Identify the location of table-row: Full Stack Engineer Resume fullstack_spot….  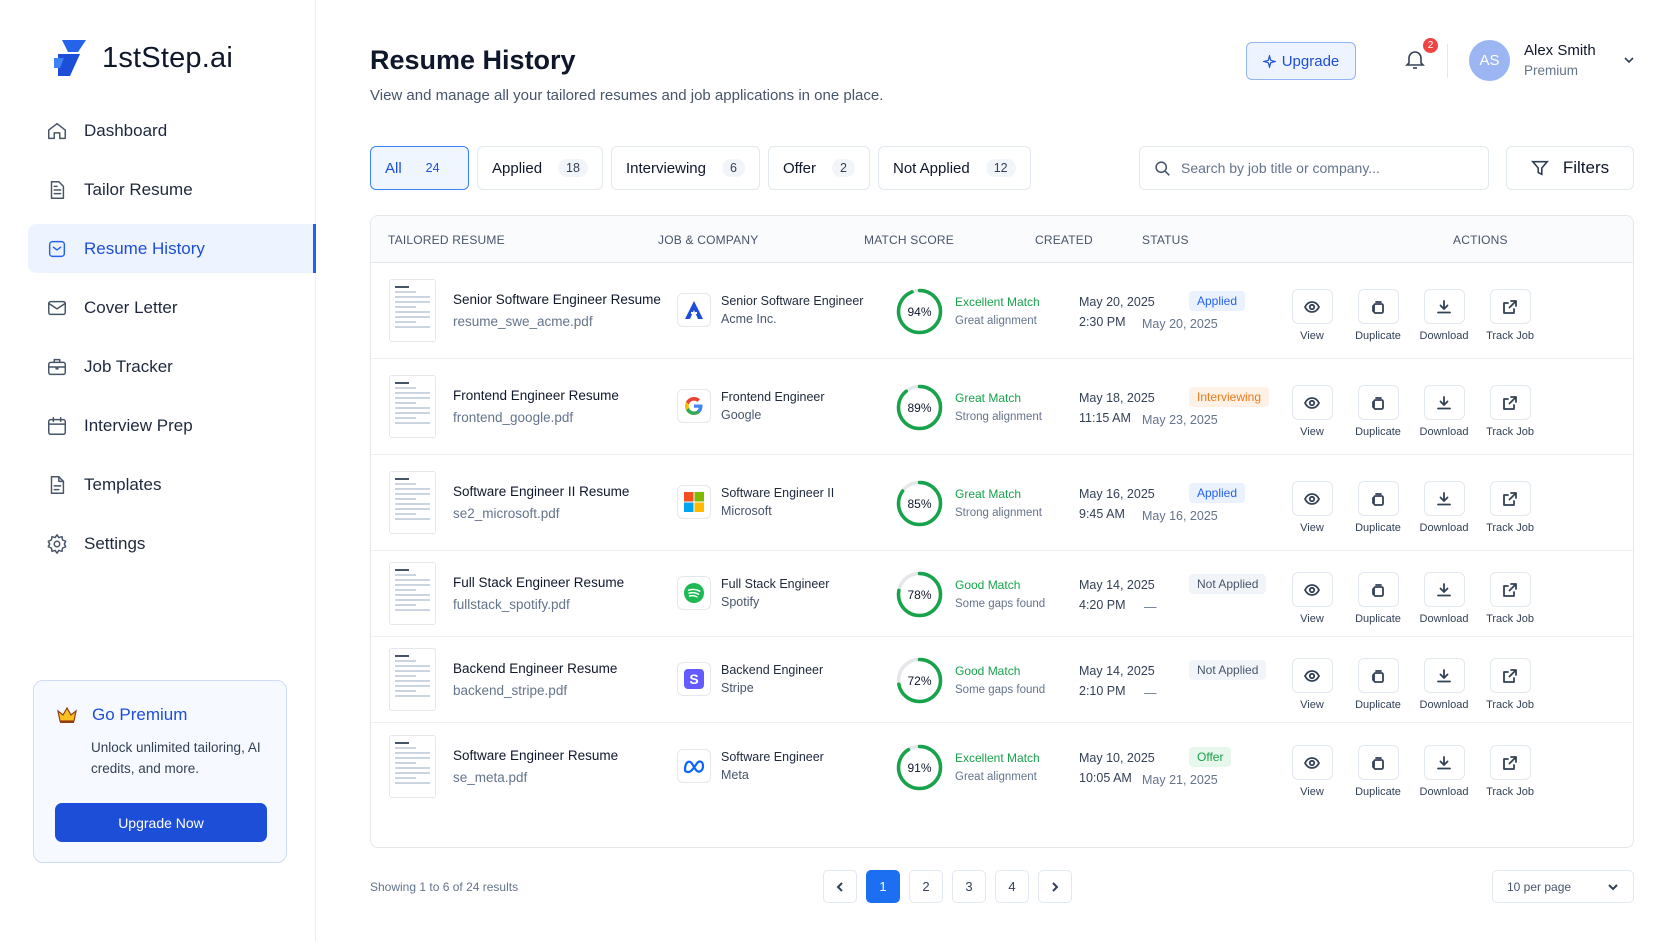
(1002, 594).